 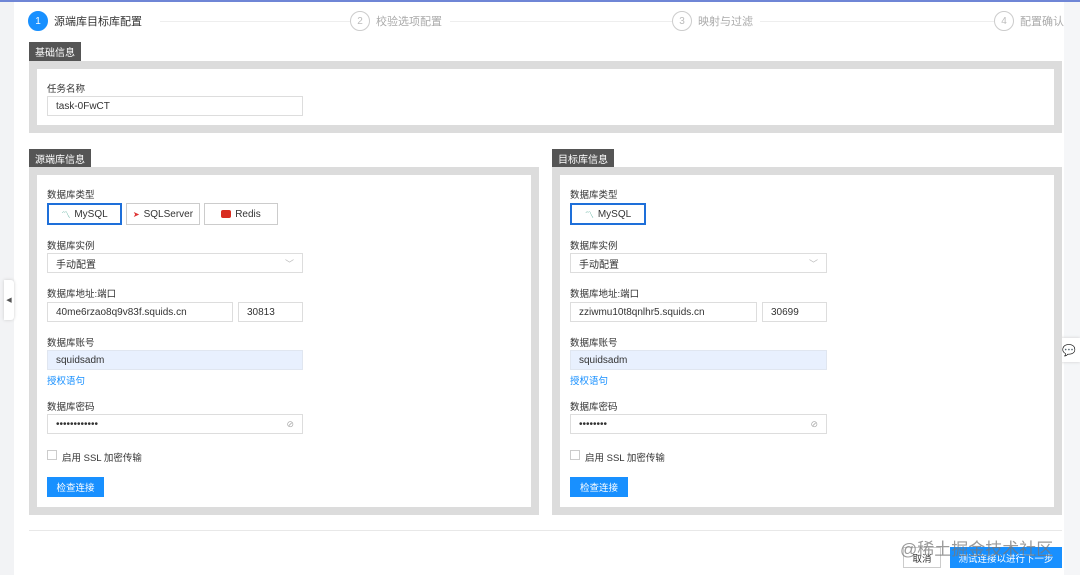 What do you see at coordinates (55, 51) in the screenshot?
I see `basic-info-tab: 基础信息` at bounding box center [55, 51].